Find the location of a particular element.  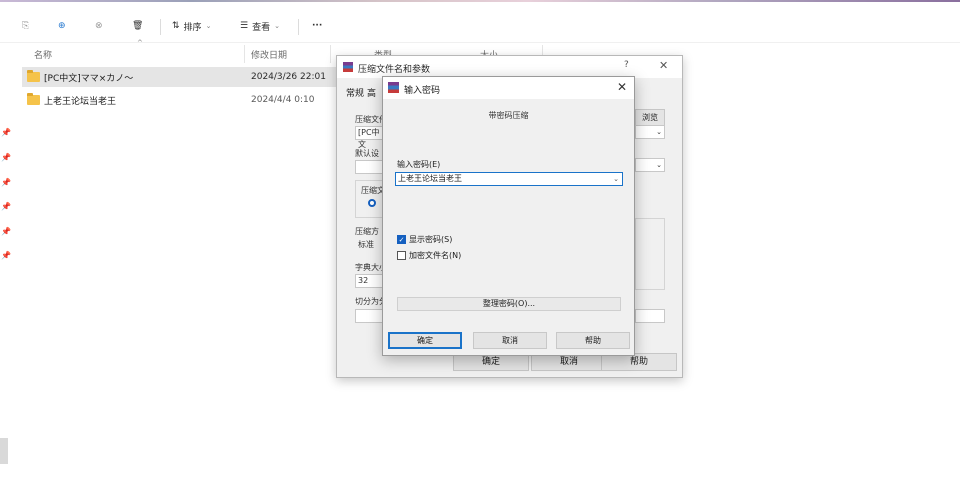

share-icon: ⊗ is located at coordinates (99, 25).